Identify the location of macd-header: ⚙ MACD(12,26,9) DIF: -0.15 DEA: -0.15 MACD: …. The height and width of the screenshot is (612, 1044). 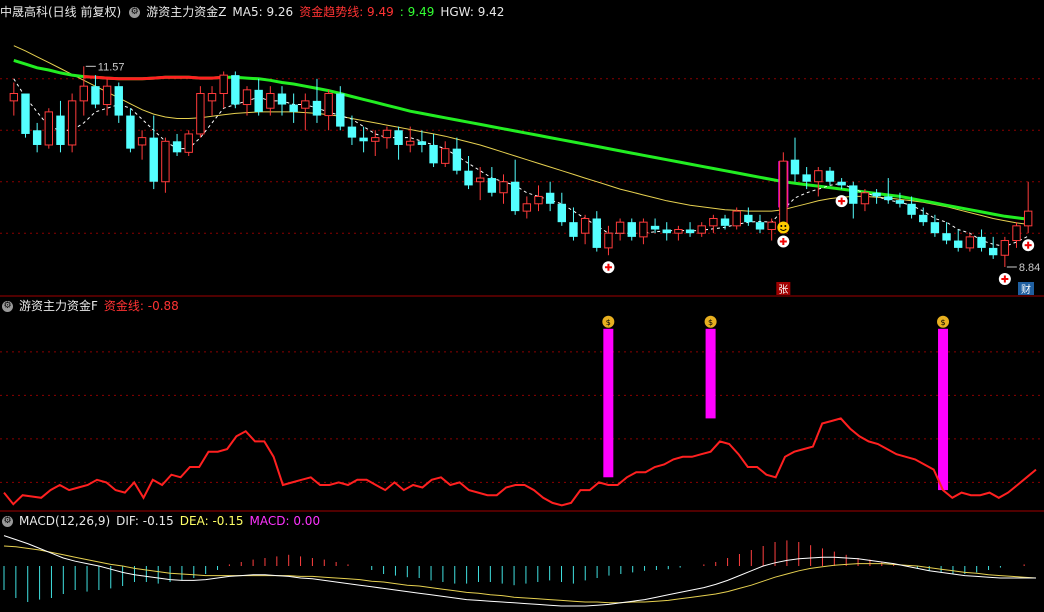
(163, 521).